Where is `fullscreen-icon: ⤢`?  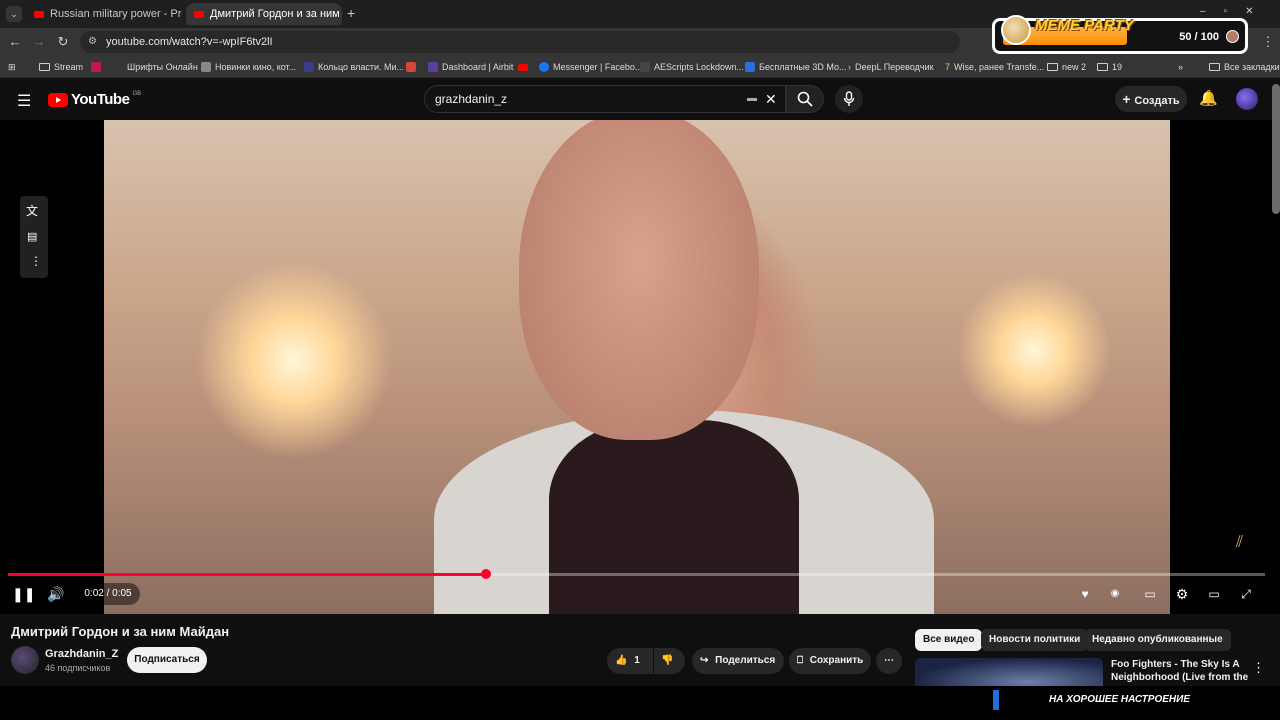 fullscreen-icon: ⤢ is located at coordinates (1246, 594).